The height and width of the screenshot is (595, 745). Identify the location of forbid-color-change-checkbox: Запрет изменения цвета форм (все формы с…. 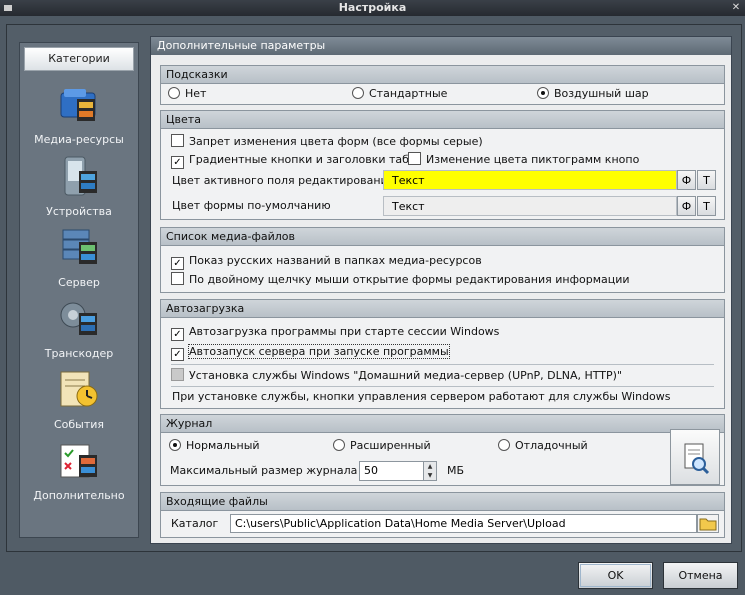
(327, 142).